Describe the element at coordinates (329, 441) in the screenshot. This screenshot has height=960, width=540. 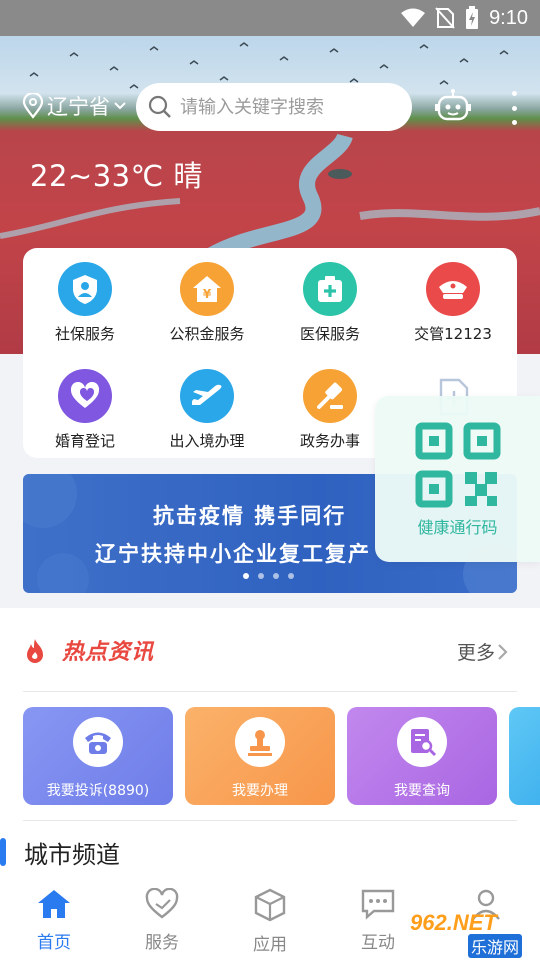
I see `service-label: 政务办事` at that location.